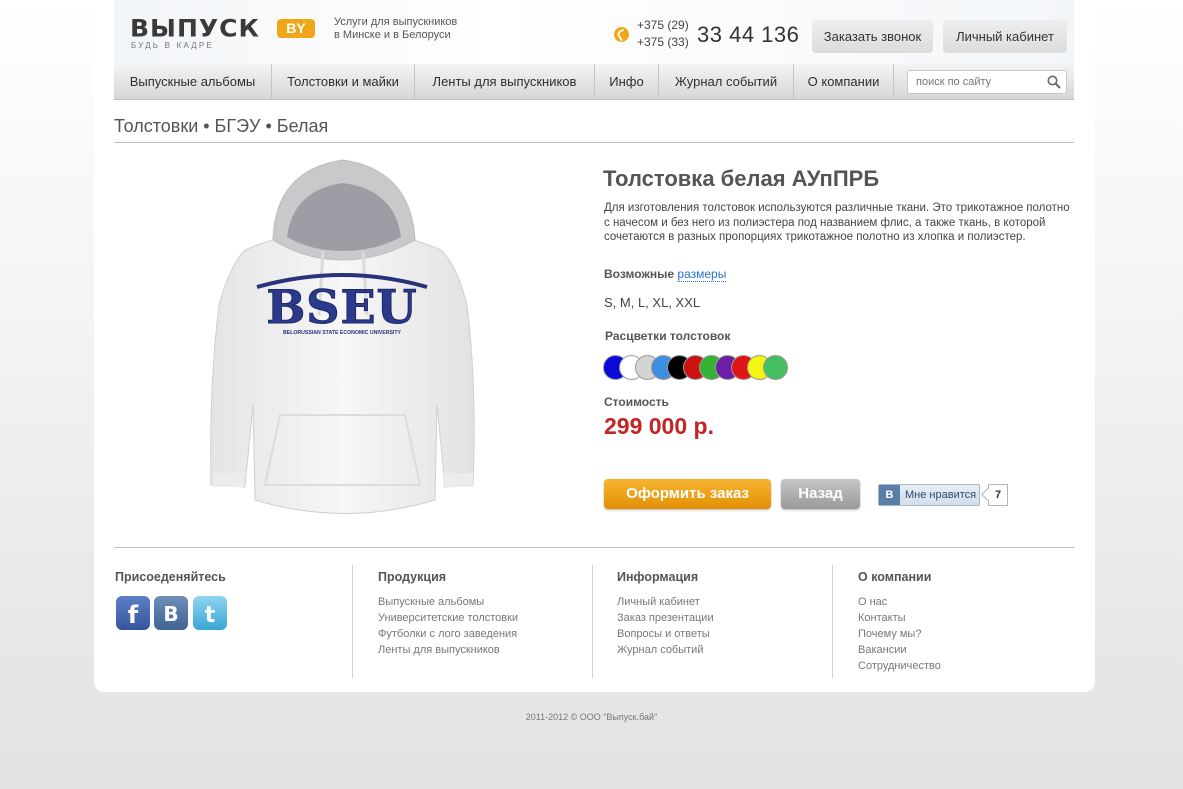 The width and height of the screenshot is (1183, 789). What do you see at coordinates (448, 650) in the screenshot?
I see `footer-link: Ленты для выпускников` at bounding box center [448, 650].